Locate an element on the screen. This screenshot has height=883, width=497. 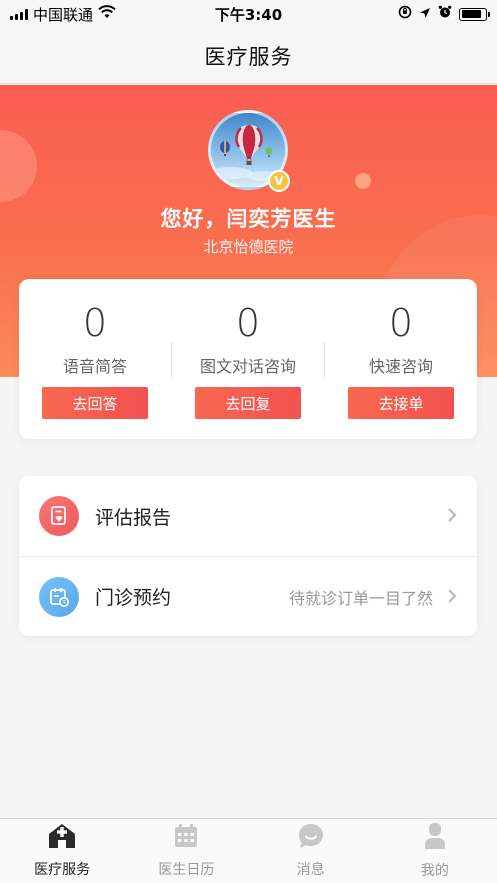
bottom-tab-bar: 医疗服务 医生日历 消息 我的 is located at coordinates (248, 850).